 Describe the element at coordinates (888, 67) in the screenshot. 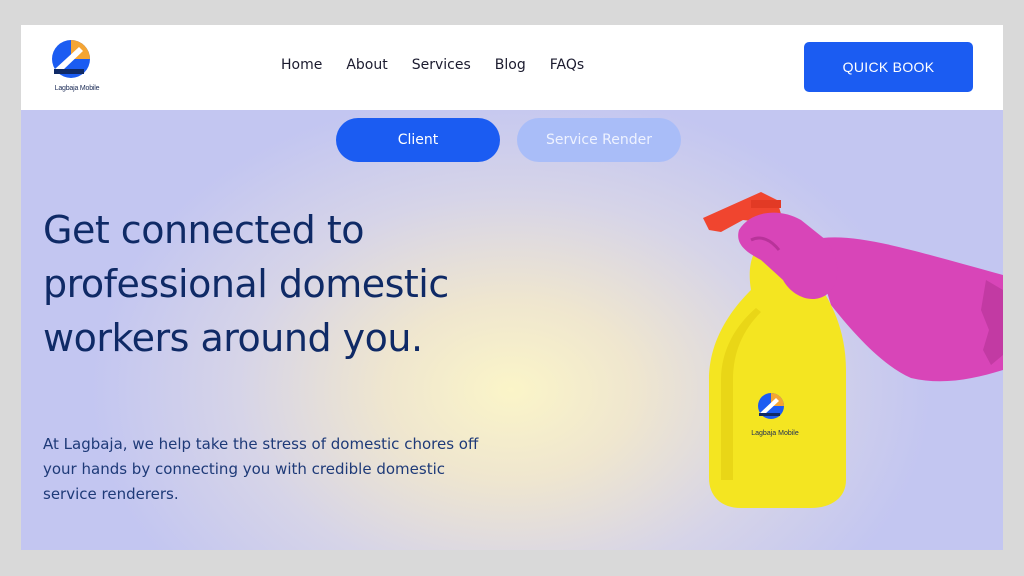

I see `quick-book-button: QUICK BOOK` at that location.